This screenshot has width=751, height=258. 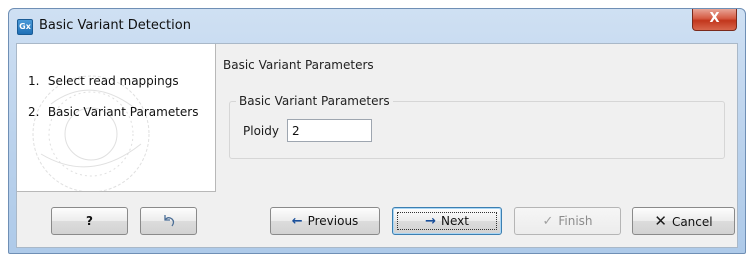 What do you see at coordinates (692, 222) in the screenshot?
I see `cancel-label: Cancel` at bounding box center [692, 222].